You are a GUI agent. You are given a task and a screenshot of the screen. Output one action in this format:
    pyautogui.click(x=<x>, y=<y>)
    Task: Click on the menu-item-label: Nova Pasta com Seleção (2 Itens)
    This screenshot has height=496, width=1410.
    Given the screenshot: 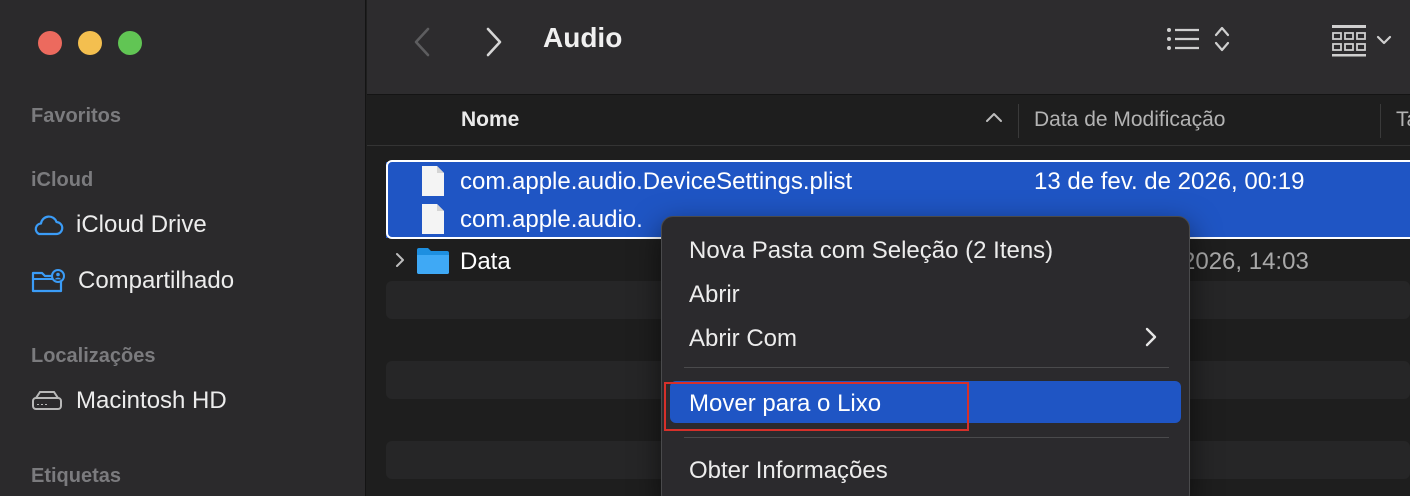 What is the action you would take?
    pyautogui.click(x=871, y=250)
    